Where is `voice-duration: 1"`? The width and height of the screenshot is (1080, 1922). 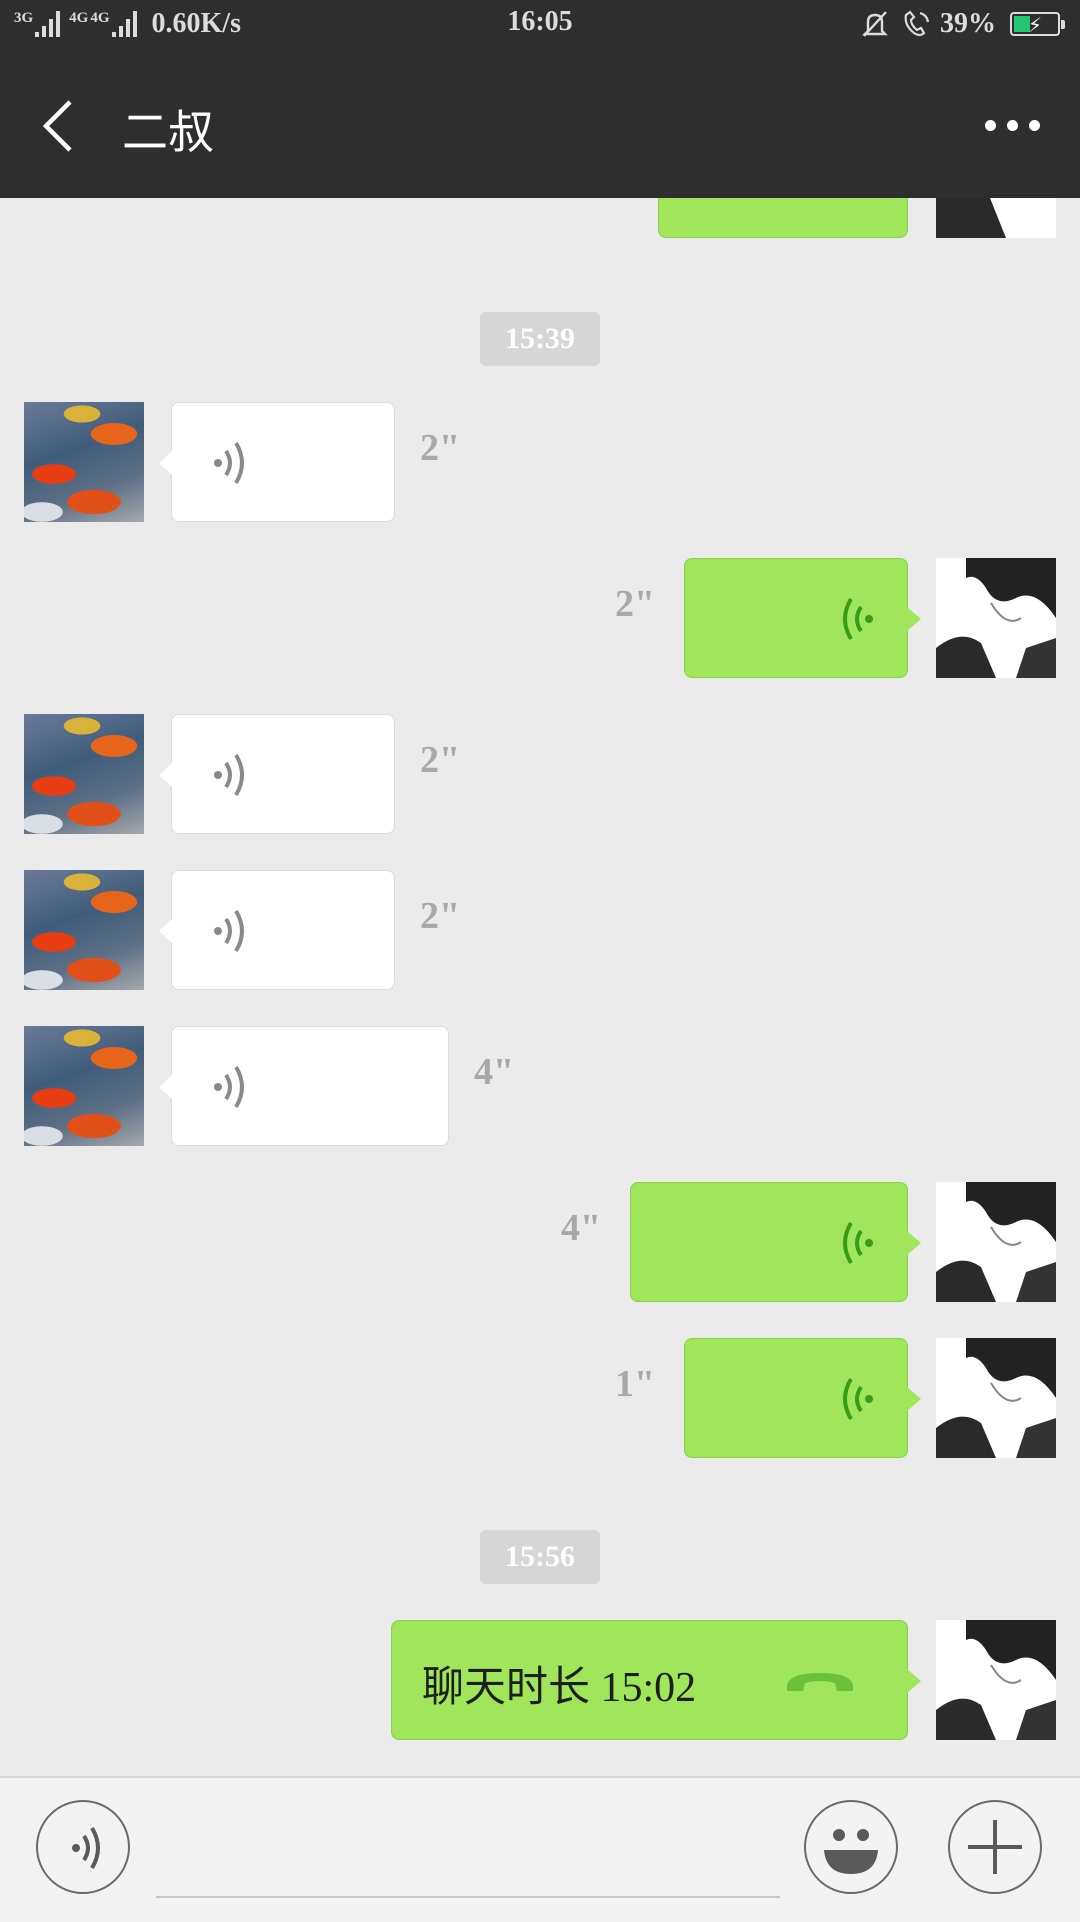 voice-duration: 1" is located at coordinates (635, 1384).